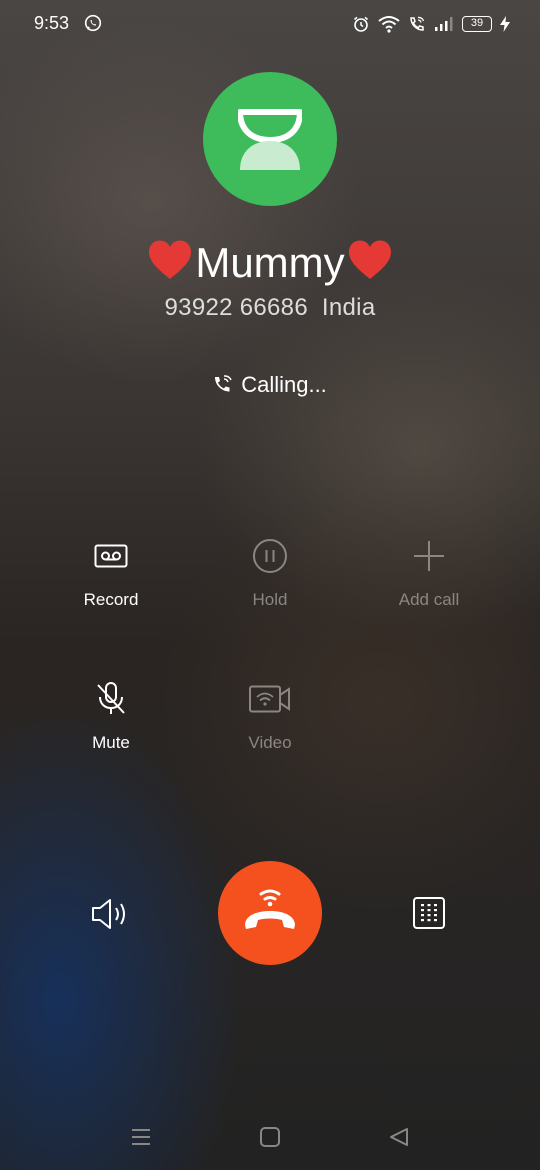  Describe the element at coordinates (429, 573) in the screenshot. I see `add-call-button: Add call` at that location.